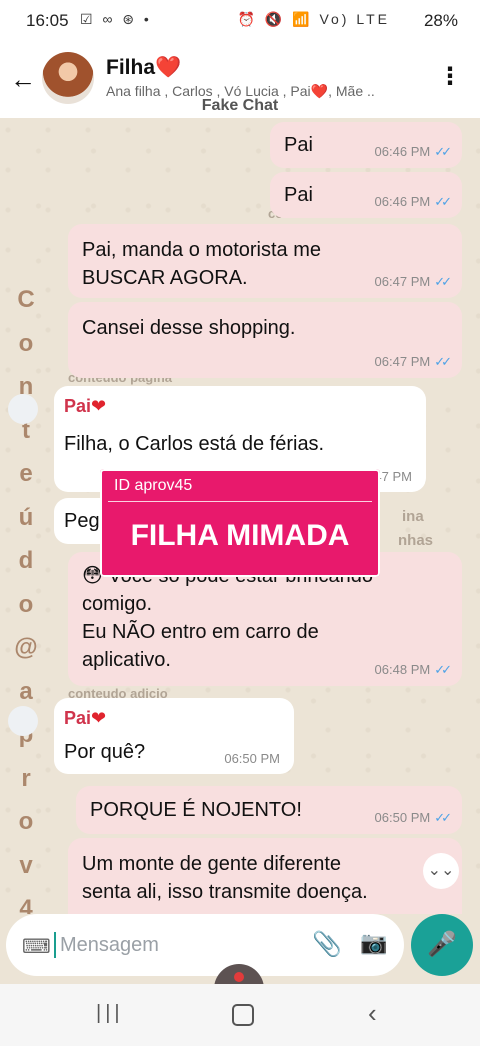 The height and width of the screenshot is (1046, 480). What do you see at coordinates (240, 105) in the screenshot?
I see `fake-chat-caption: Fake Chat` at bounding box center [240, 105].